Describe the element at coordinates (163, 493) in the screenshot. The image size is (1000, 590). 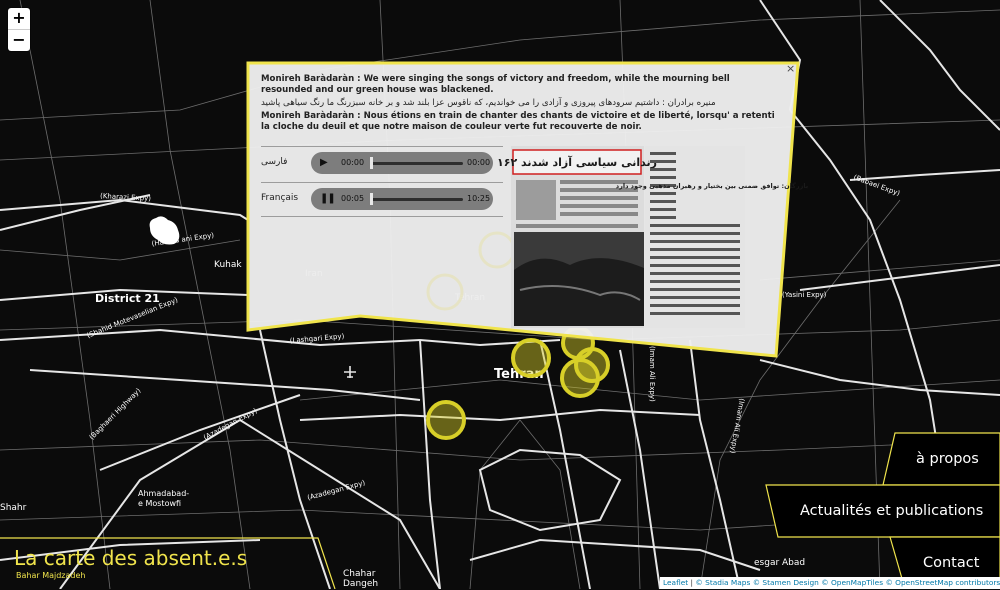
I see `map-label: Ahmadabad-` at that location.